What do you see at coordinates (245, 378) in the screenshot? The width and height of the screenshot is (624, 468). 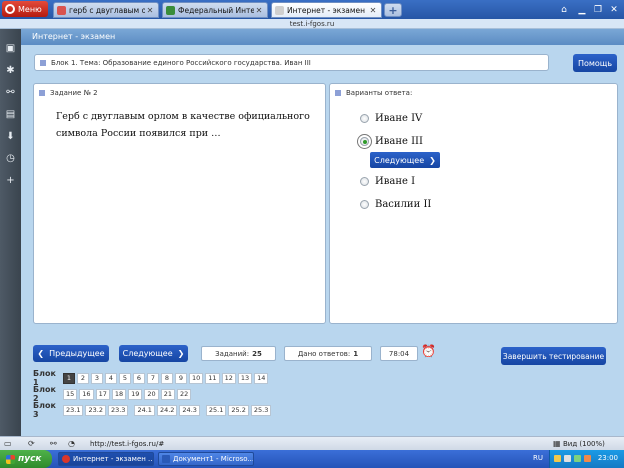 I see `task-cell: 13` at bounding box center [245, 378].